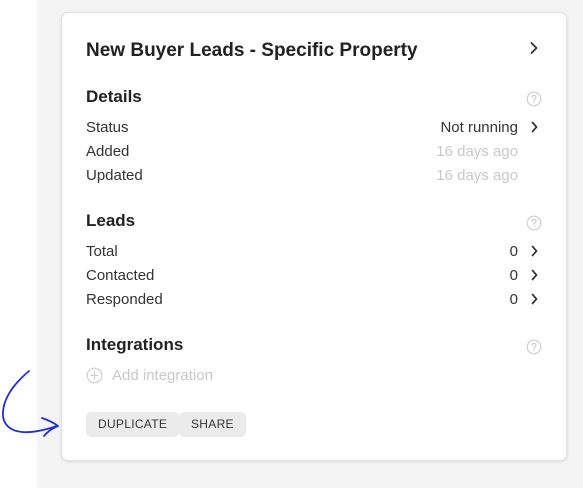 The width and height of the screenshot is (583, 488). What do you see at coordinates (107, 127) in the screenshot?
I see `status-label: Status` at bounding box center [107, 127].